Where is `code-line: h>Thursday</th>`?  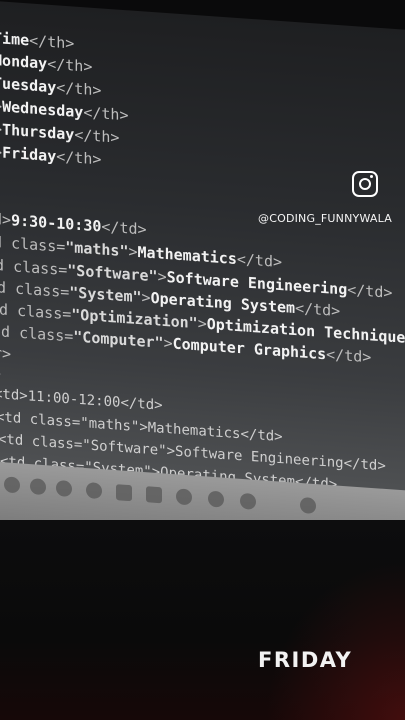
code-line: h>Thursday</th> is located at coordinates (59, 132).